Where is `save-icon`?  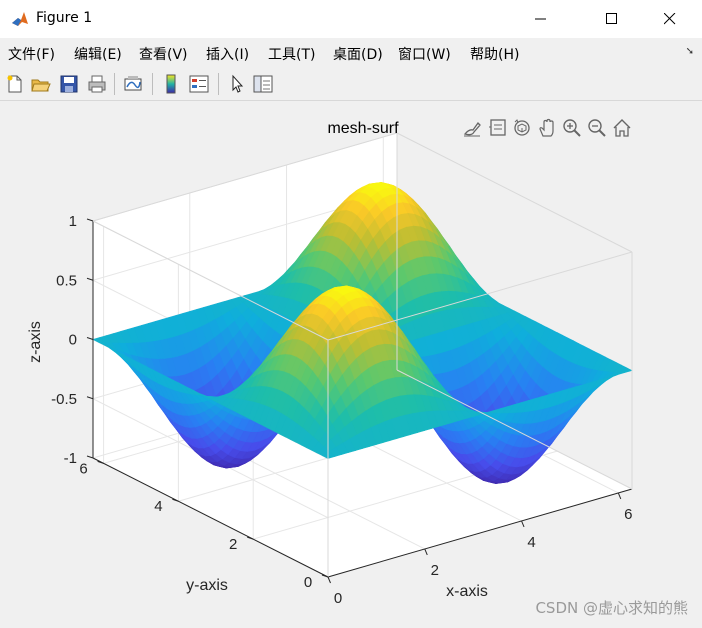
save-icon is located at coordinates (69, 84).